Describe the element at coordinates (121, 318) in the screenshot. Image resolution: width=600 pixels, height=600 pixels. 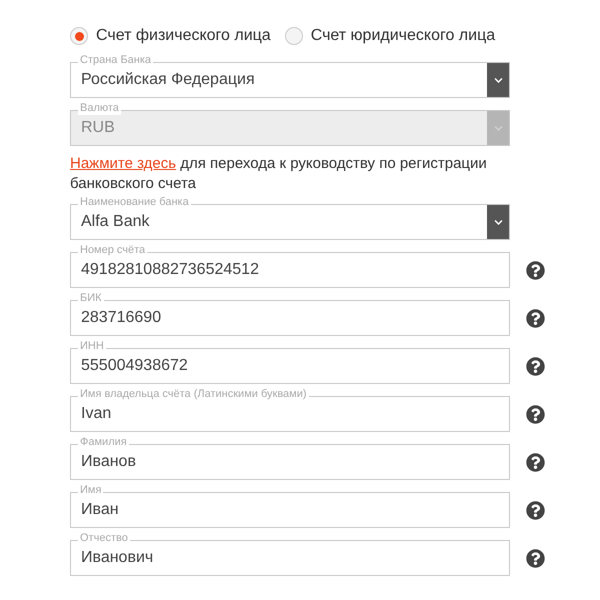
I see `field-value: 283716690` at that location.